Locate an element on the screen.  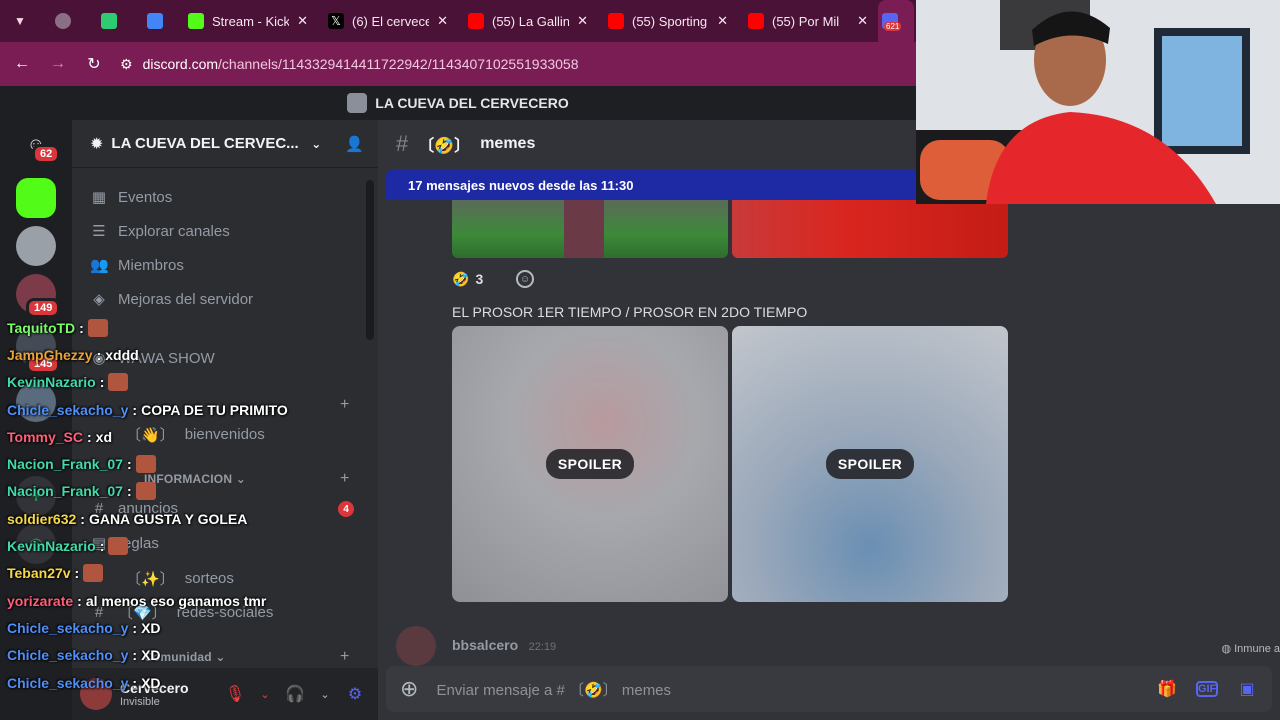
tab-title: (55) La Gallina is located at coordinates (531, 21).